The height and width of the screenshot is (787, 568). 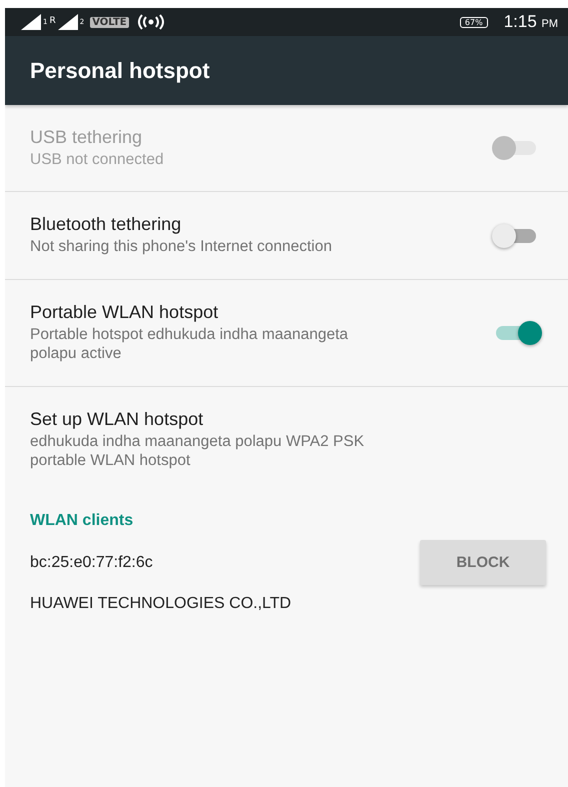 What do you see at coordinates (181, 247) in the screenshot?
I see `setting-summary: Not sharing this phone's Internet connection` at bounding box center [181, 247].